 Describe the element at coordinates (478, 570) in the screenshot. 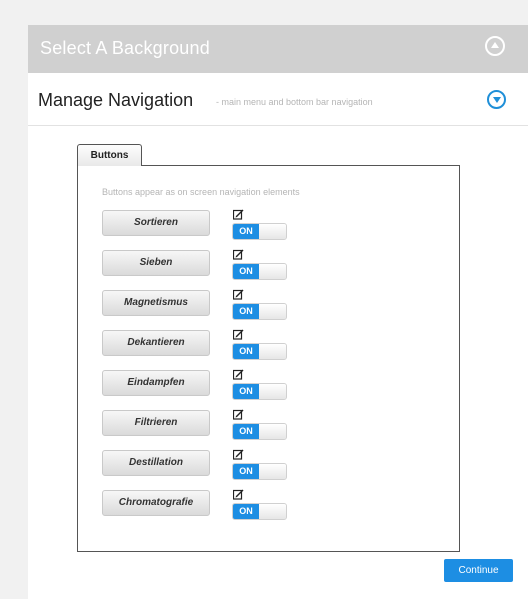

I see `continue-button: Continue` at that location.